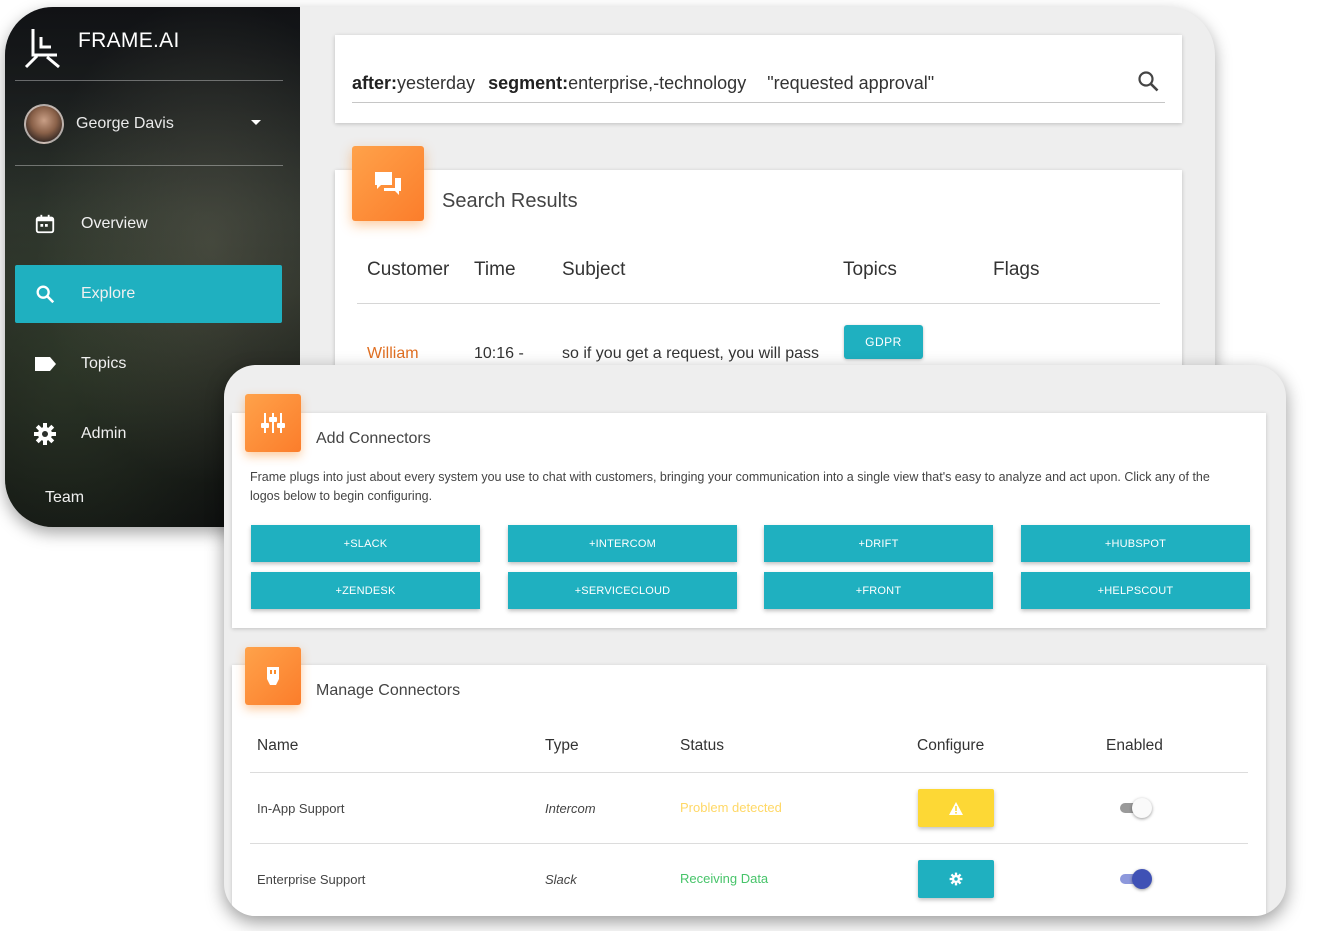  I want to click on column-header: Flags, so click(1016, 270).